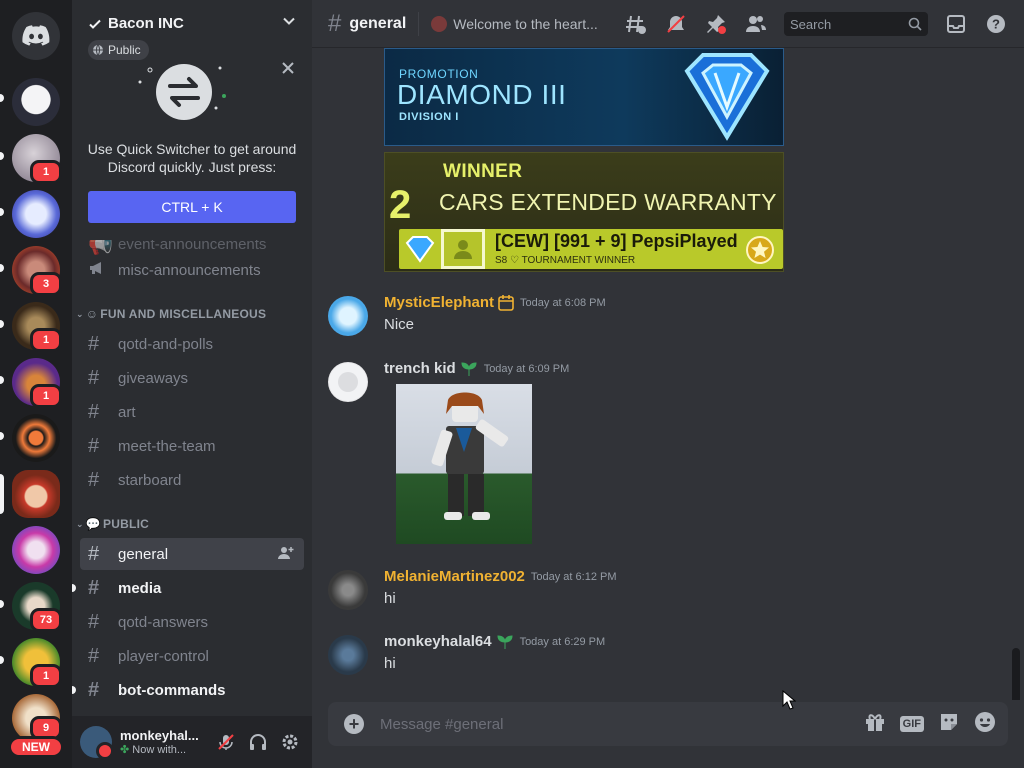  Describe the element at coordinates (420, 368) in the screenshot. I see `author-name: trench kid` at that location.